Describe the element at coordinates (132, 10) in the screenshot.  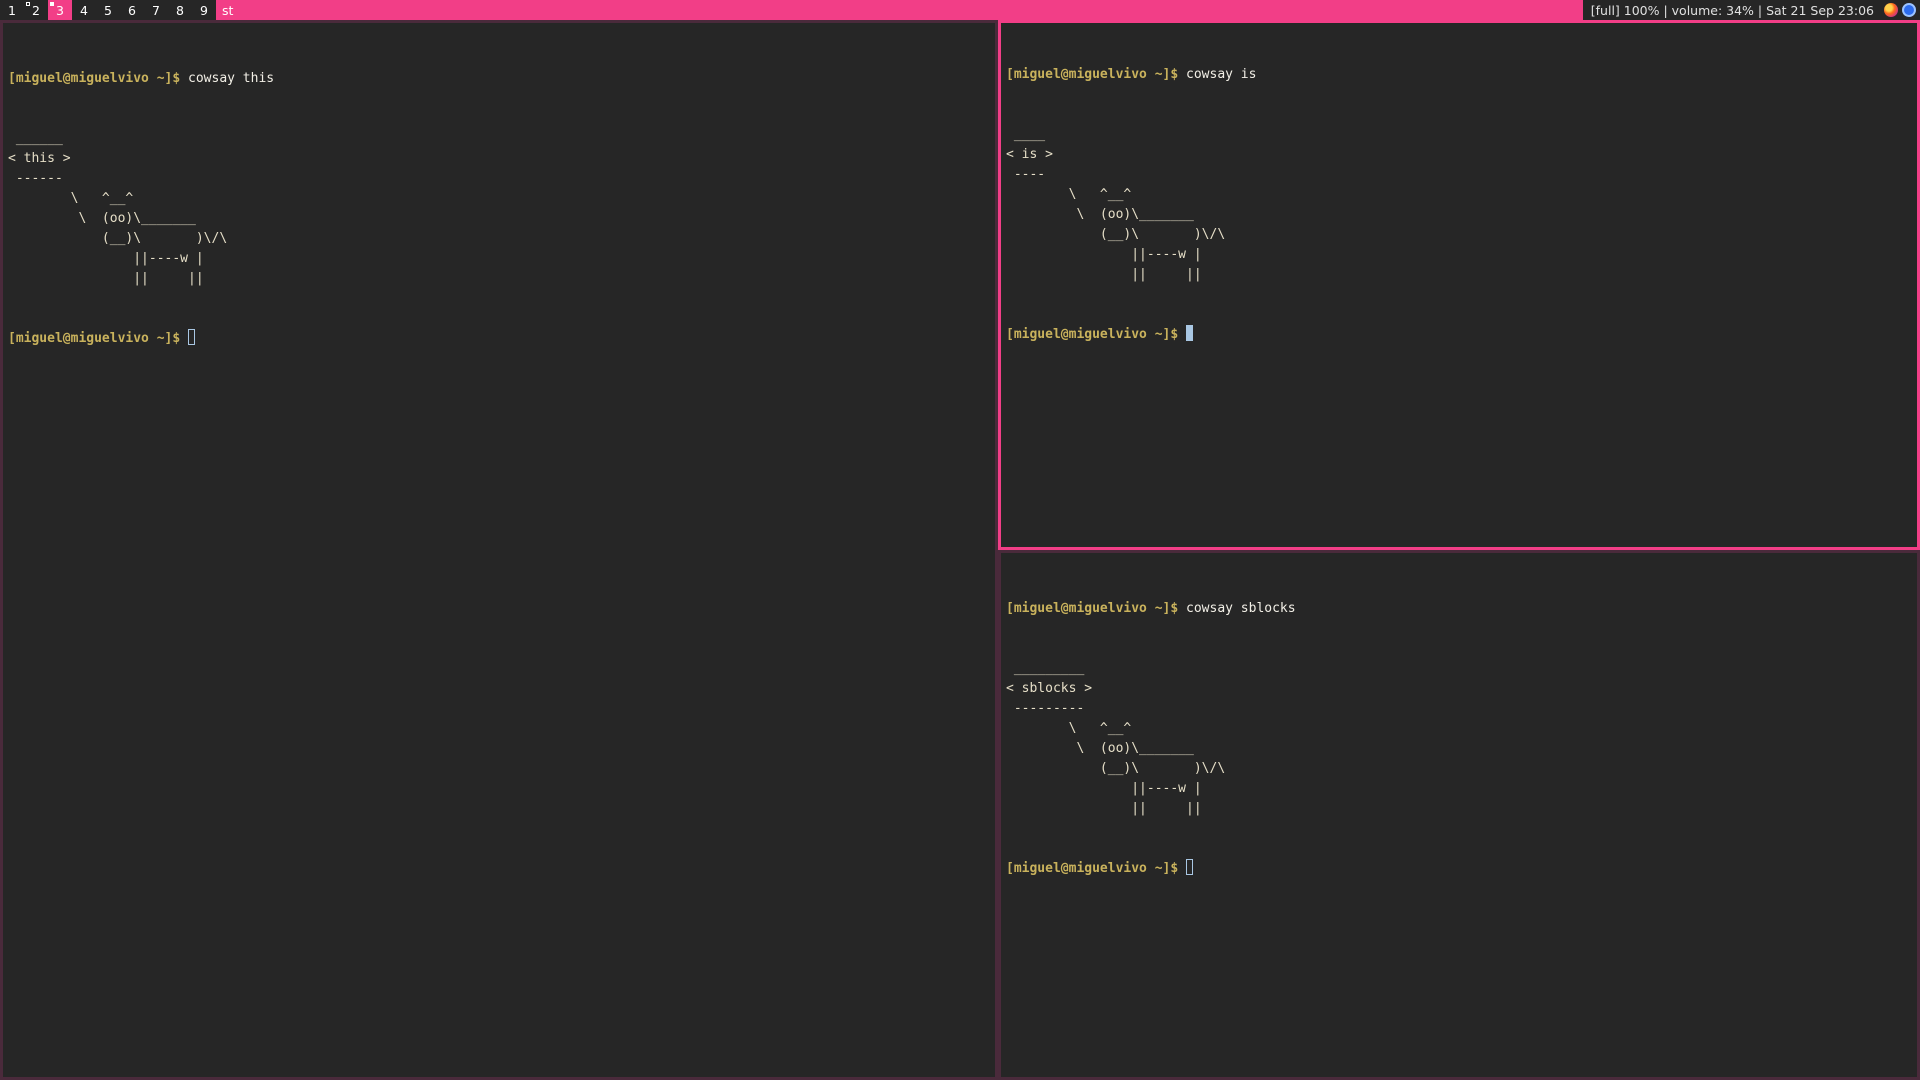
I see `tag-6: 6` at that location.